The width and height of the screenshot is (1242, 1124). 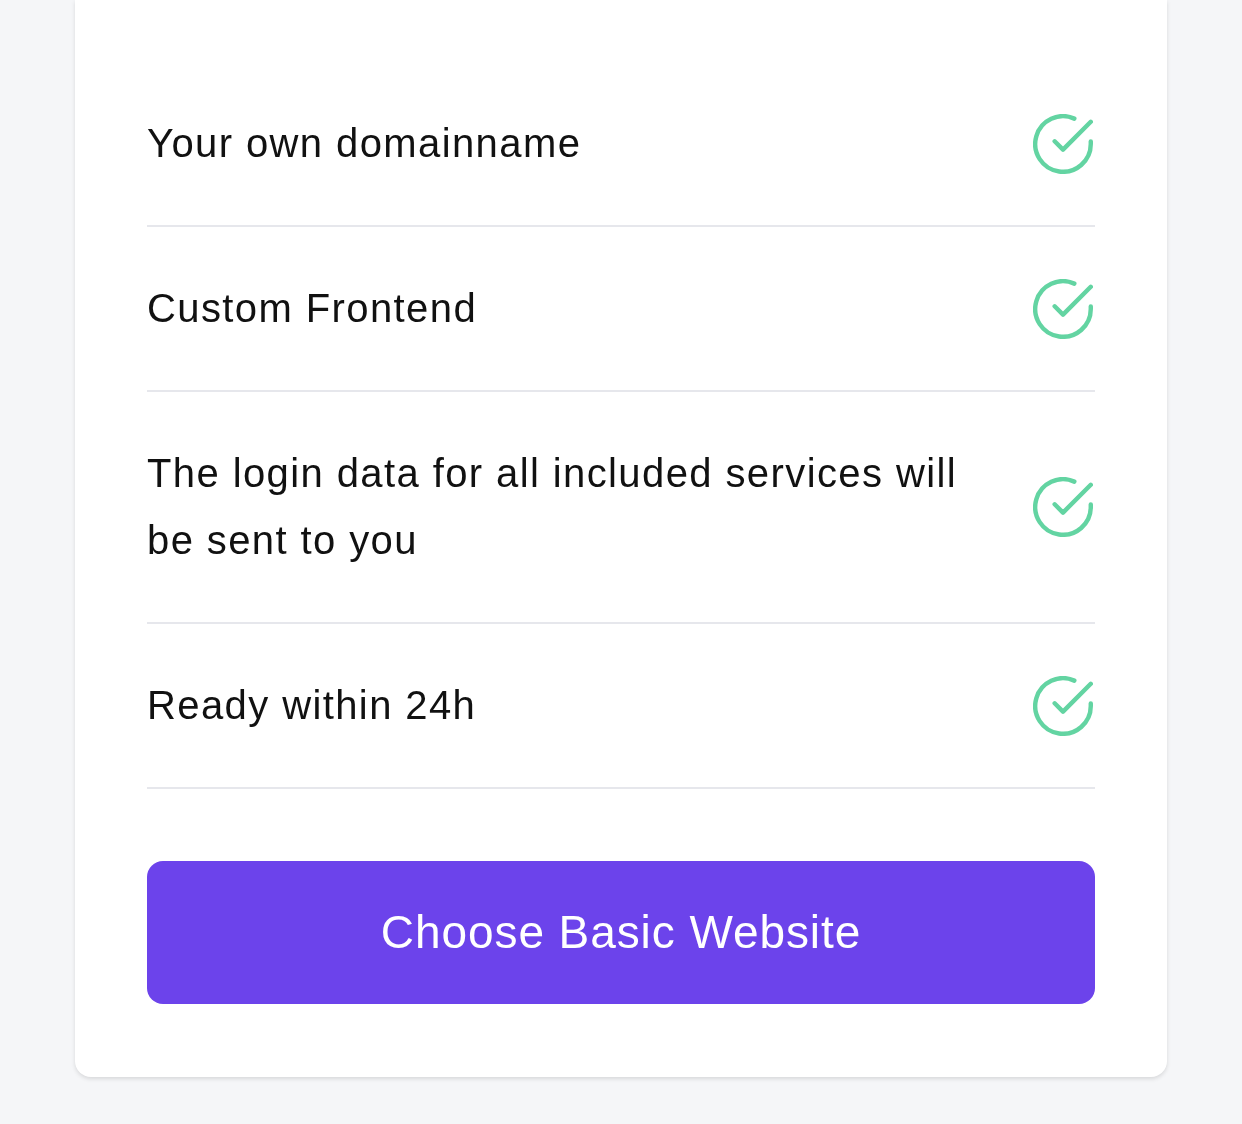 What do you see at coordinates (365, 143) in the screenshot?
I see `feature-label: Your own domainname` at bounding box center [365, 143].